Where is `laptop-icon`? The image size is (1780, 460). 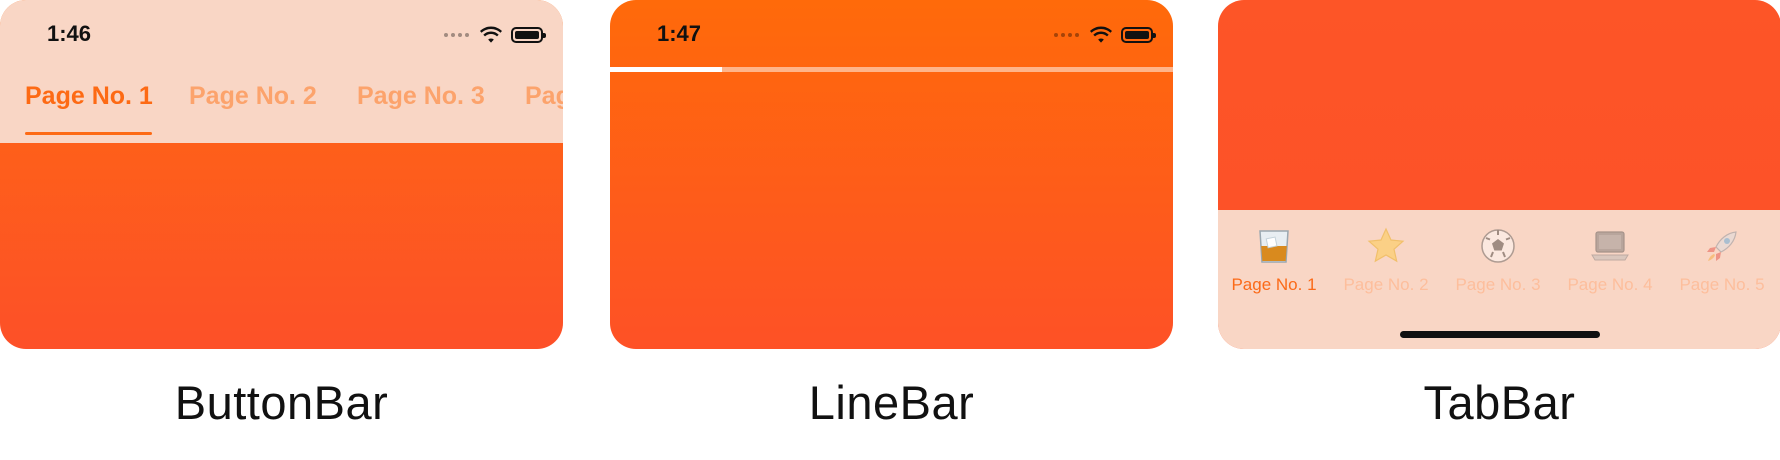
laptop-icon is located at coordinates (1610, 246).